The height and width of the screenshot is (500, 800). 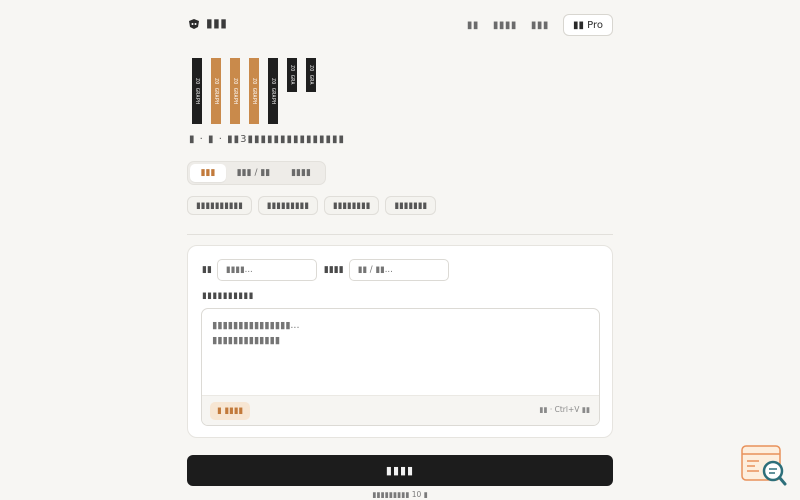 I want to click on tab-2: ▮▮▮ / ▮▮, so click(x=253, y=173).